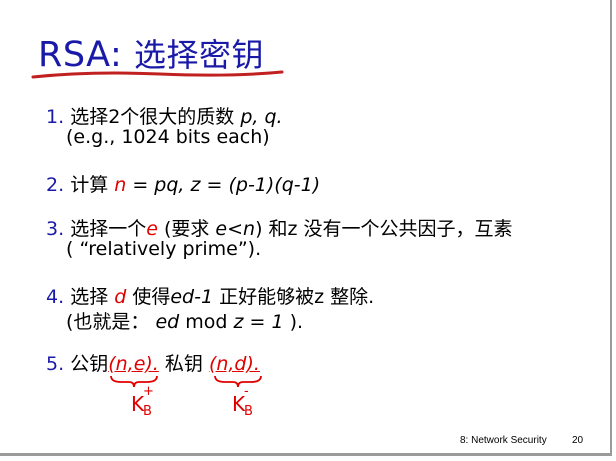  What do you see at coordinates (89, 297) in the screenshot?
I see `step-text: 选择` at bounding box center [89, 297].